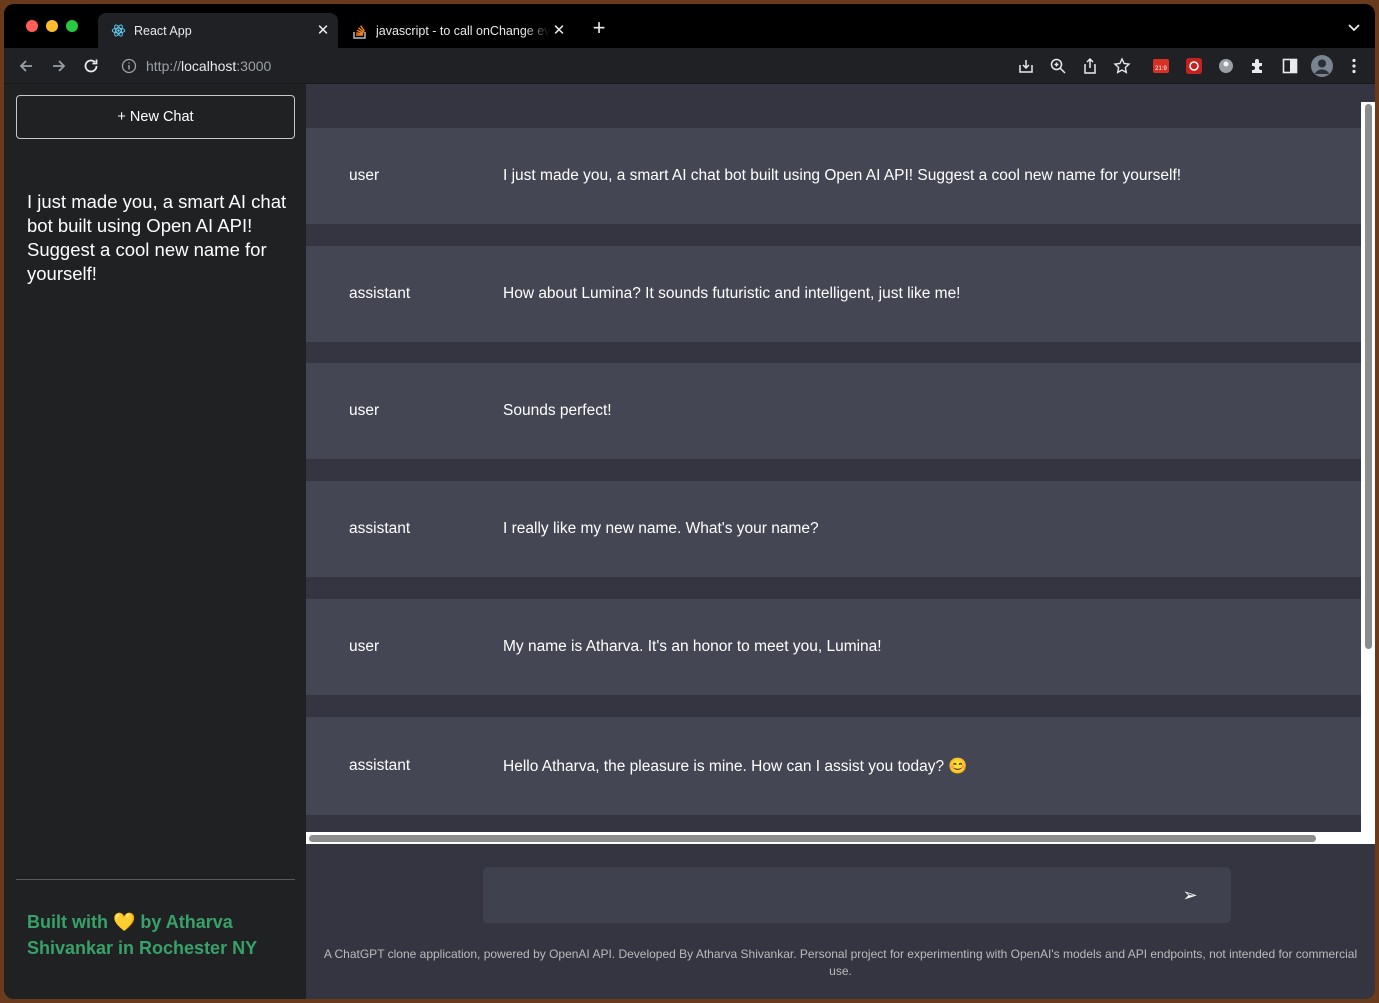  Describe the element at coordinates (823, 895) in the screenshot. I see `message-input` at that location.